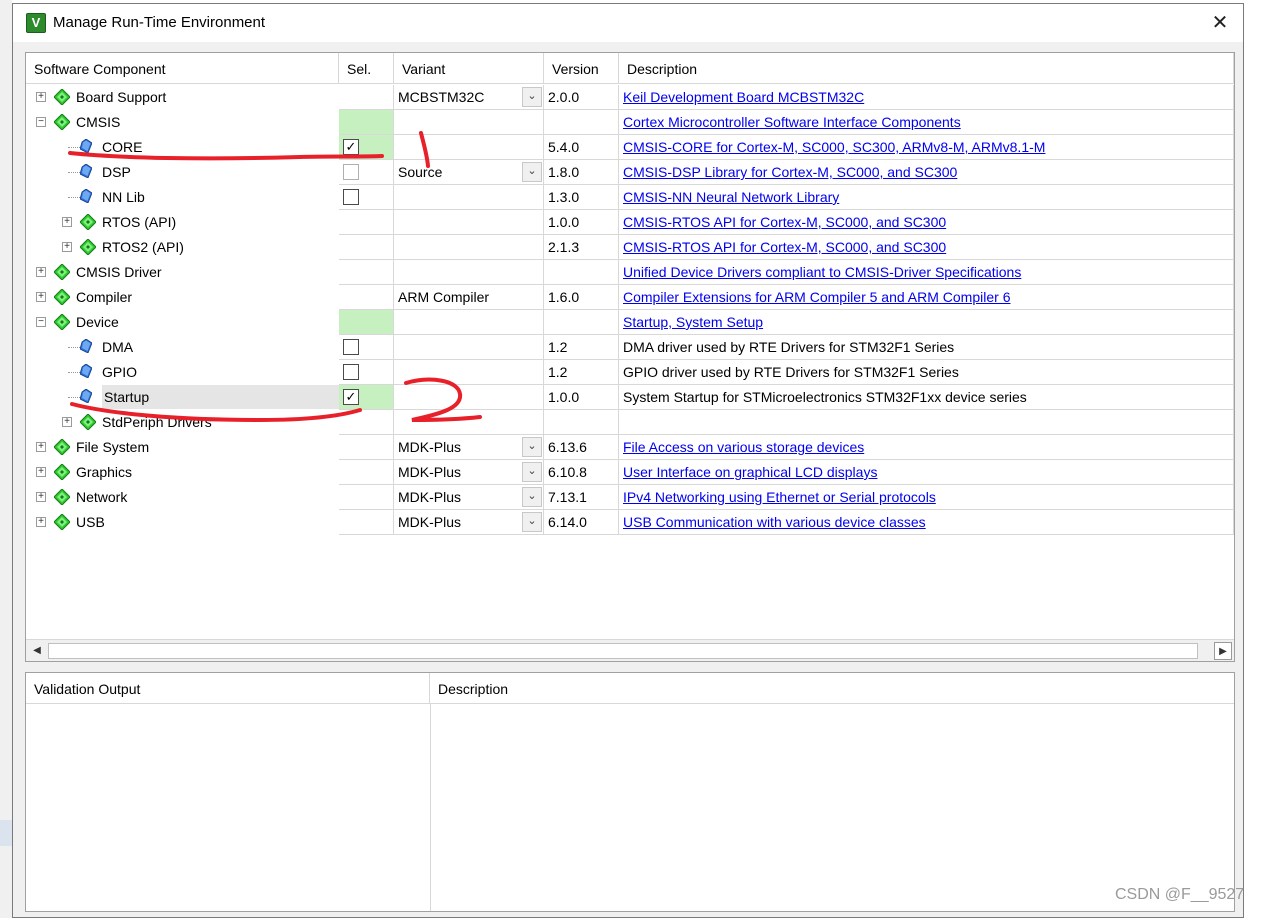  I want to click on variant-cell: MCBSTM32C ⌄, so click(469, 97).